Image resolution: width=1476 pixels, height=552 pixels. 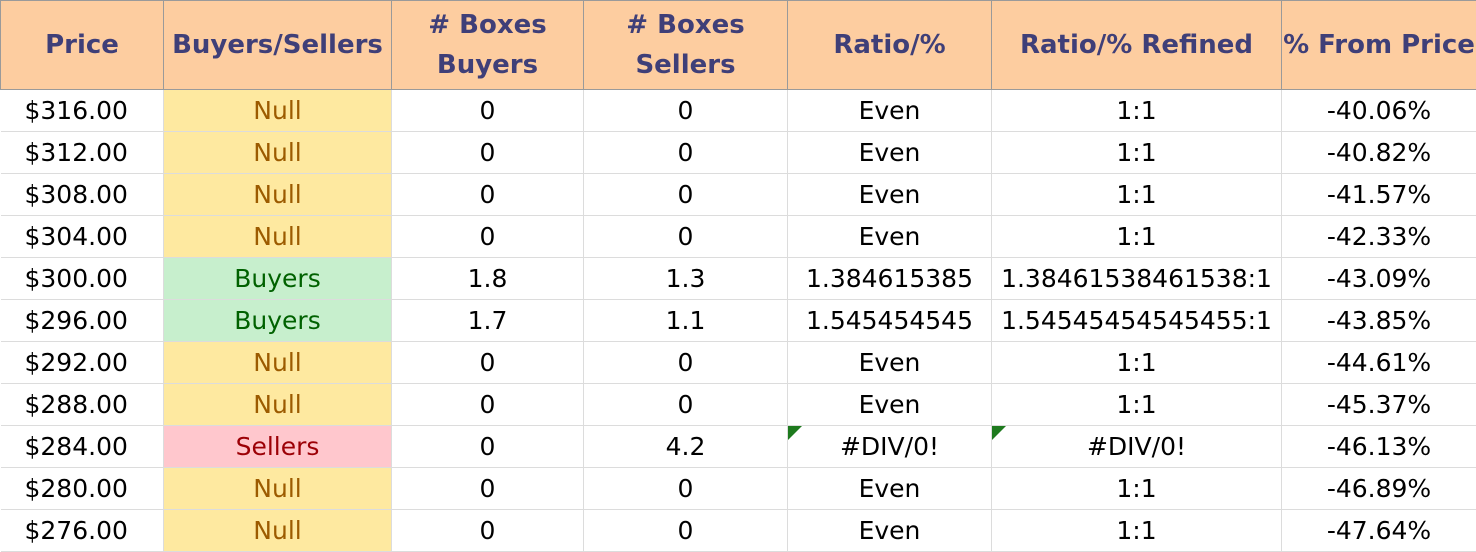 What do you see at coordinates (76, 278) in the screenshot?
I see `price-cell-value: $300.00` at bounding box center [76, 278].